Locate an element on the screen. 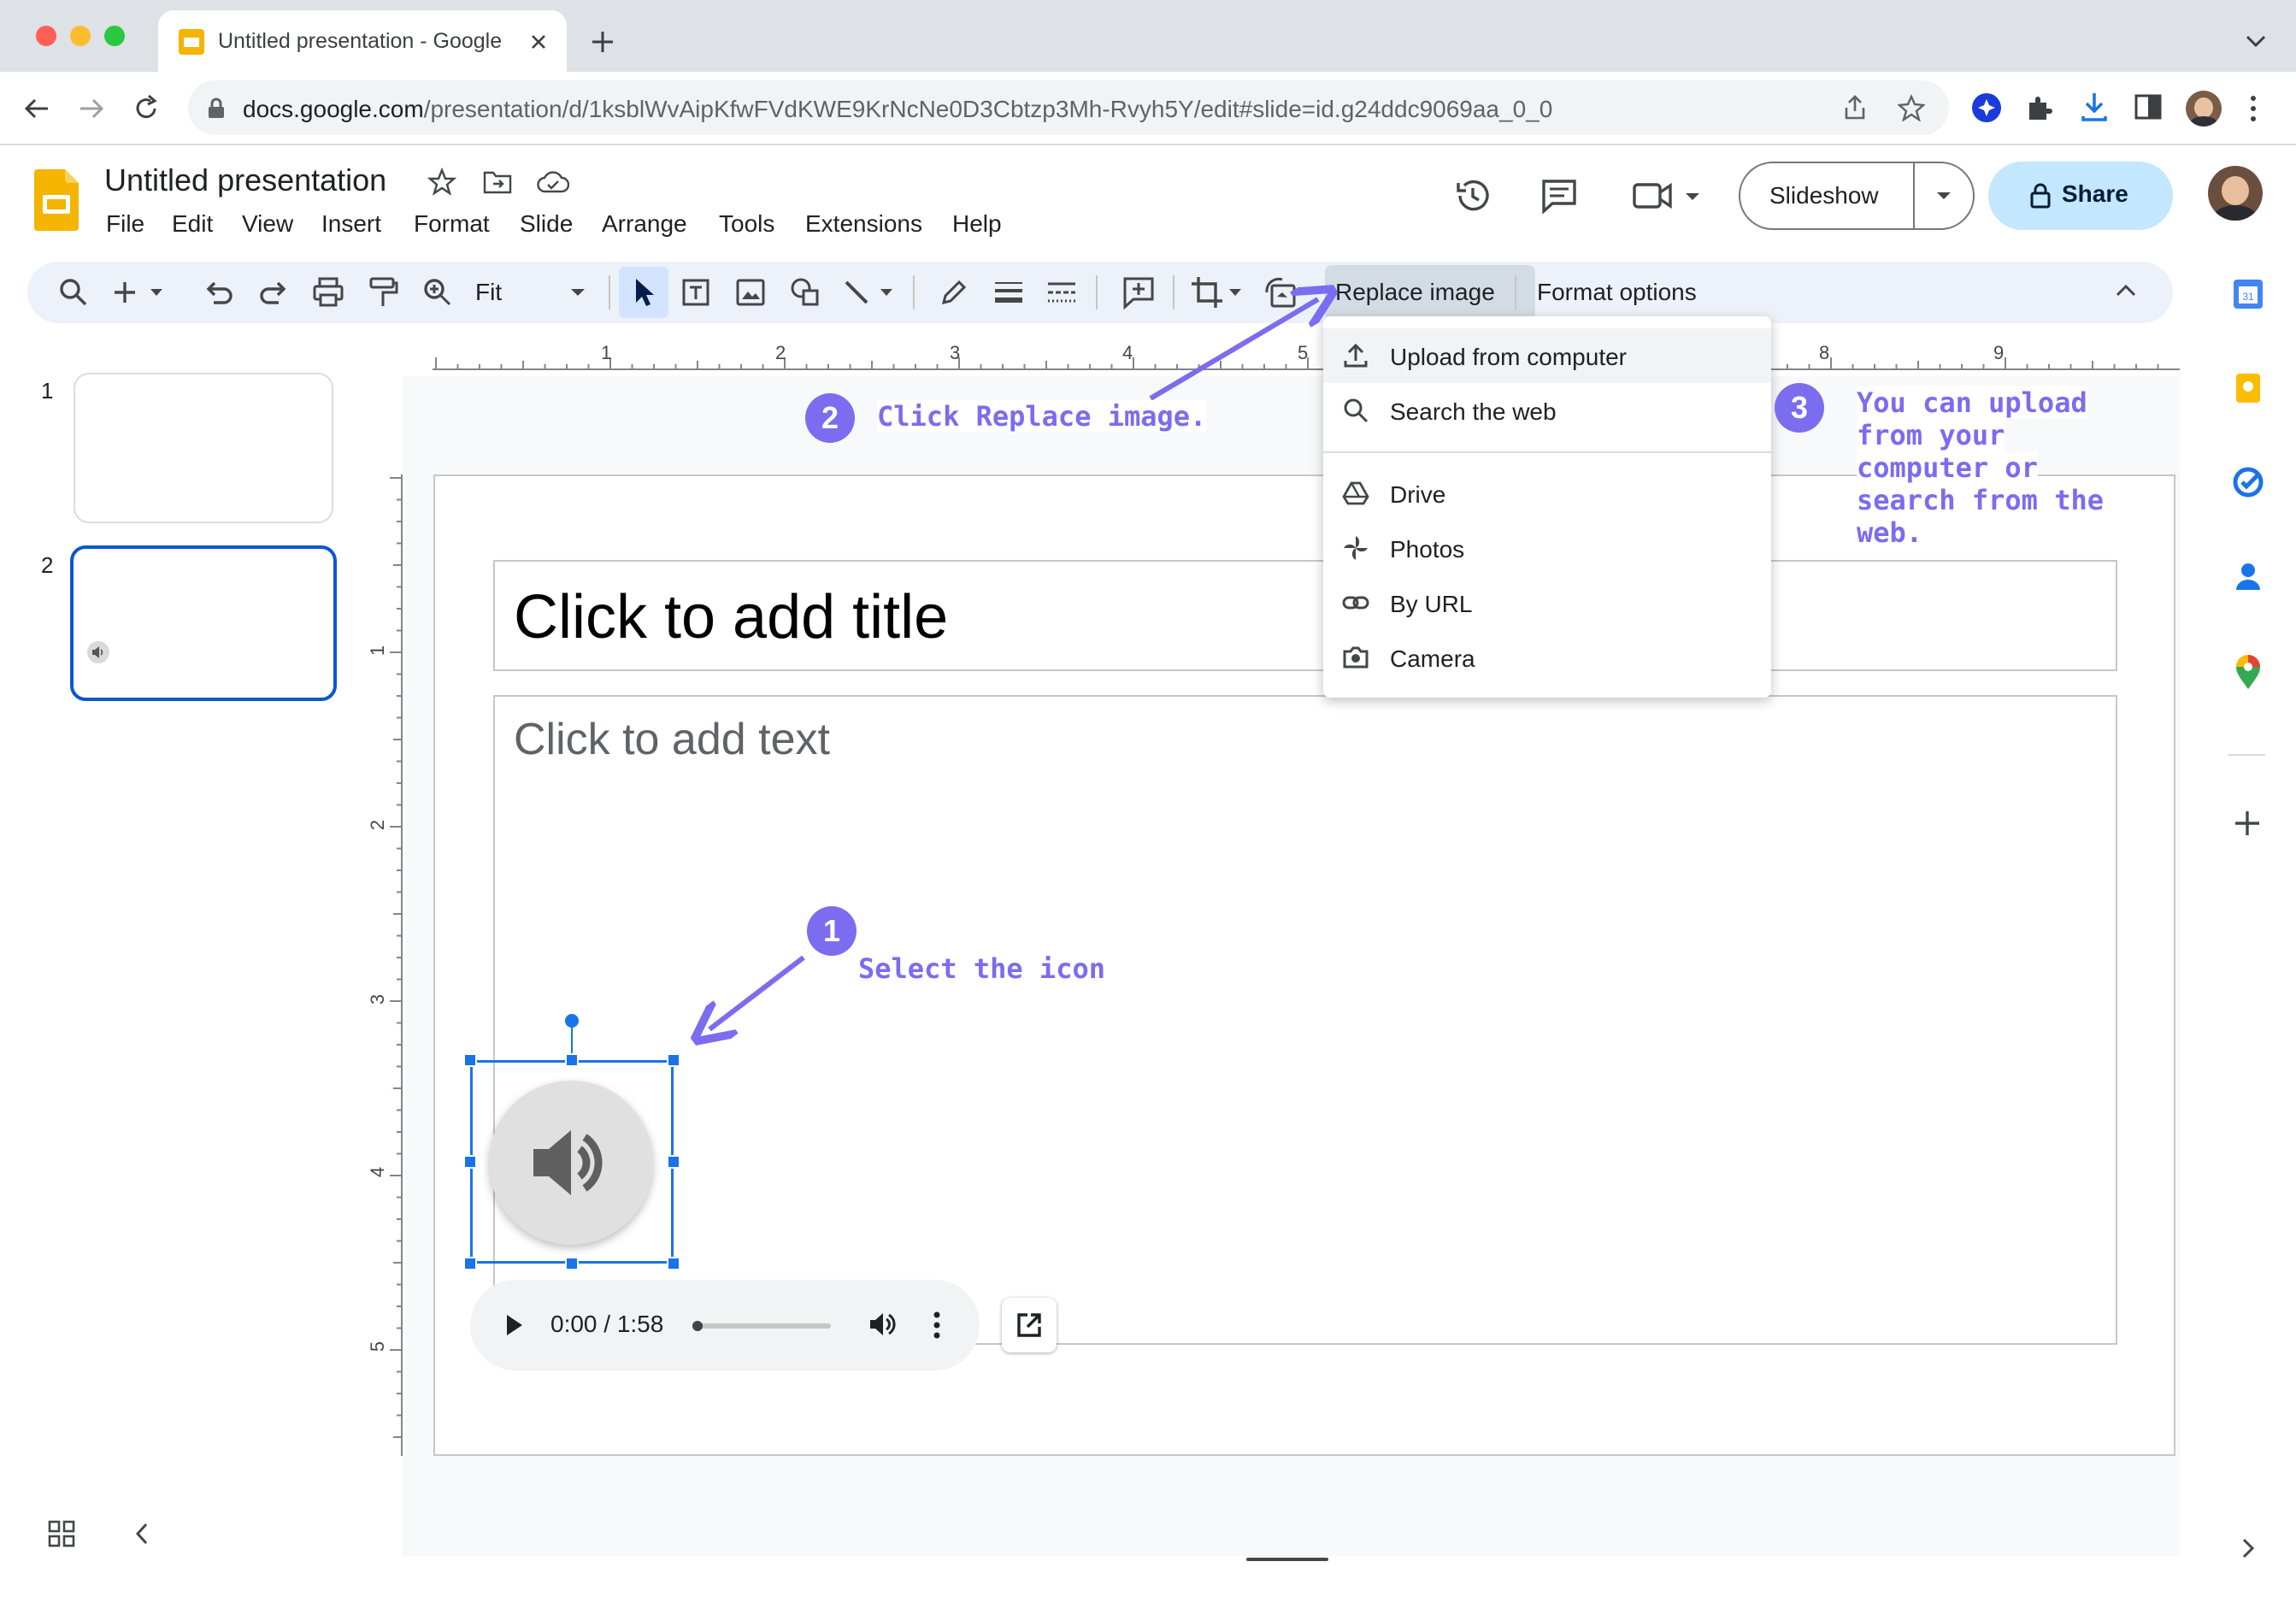 This screenshot has height=1597, width=2296. speaker-notes-drag-handle is located at coordinates (1287, 1560).